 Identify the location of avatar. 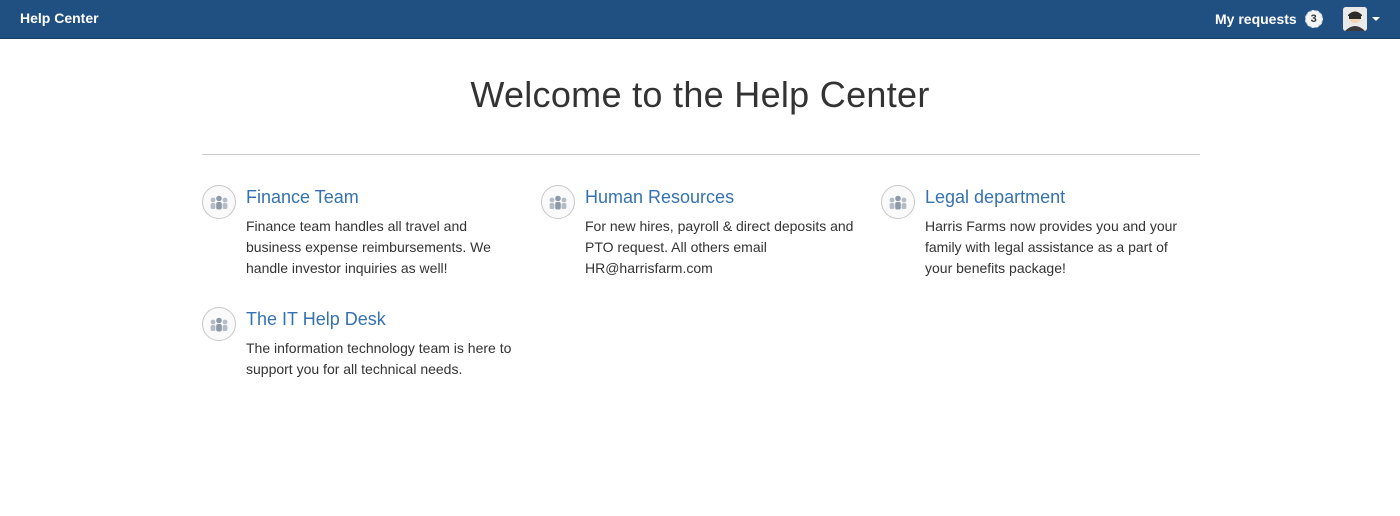
(1355, 19).